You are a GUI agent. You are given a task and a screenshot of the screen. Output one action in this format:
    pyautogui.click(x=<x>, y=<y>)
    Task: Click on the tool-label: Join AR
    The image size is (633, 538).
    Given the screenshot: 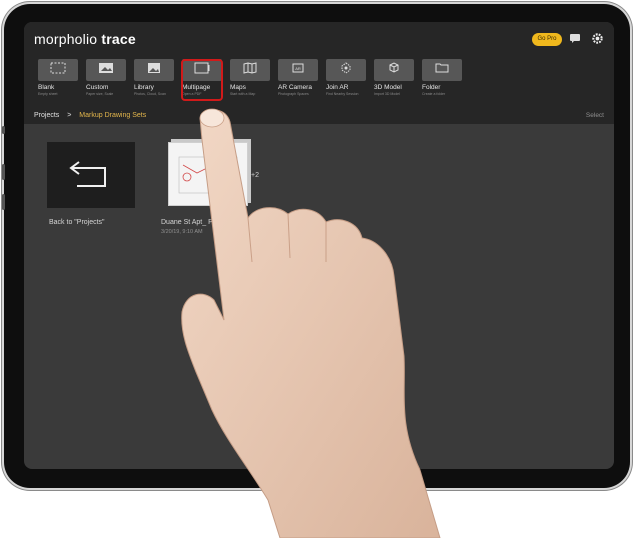 What is the action you would take?
    pyautogui.click(x=337, y=87)
    